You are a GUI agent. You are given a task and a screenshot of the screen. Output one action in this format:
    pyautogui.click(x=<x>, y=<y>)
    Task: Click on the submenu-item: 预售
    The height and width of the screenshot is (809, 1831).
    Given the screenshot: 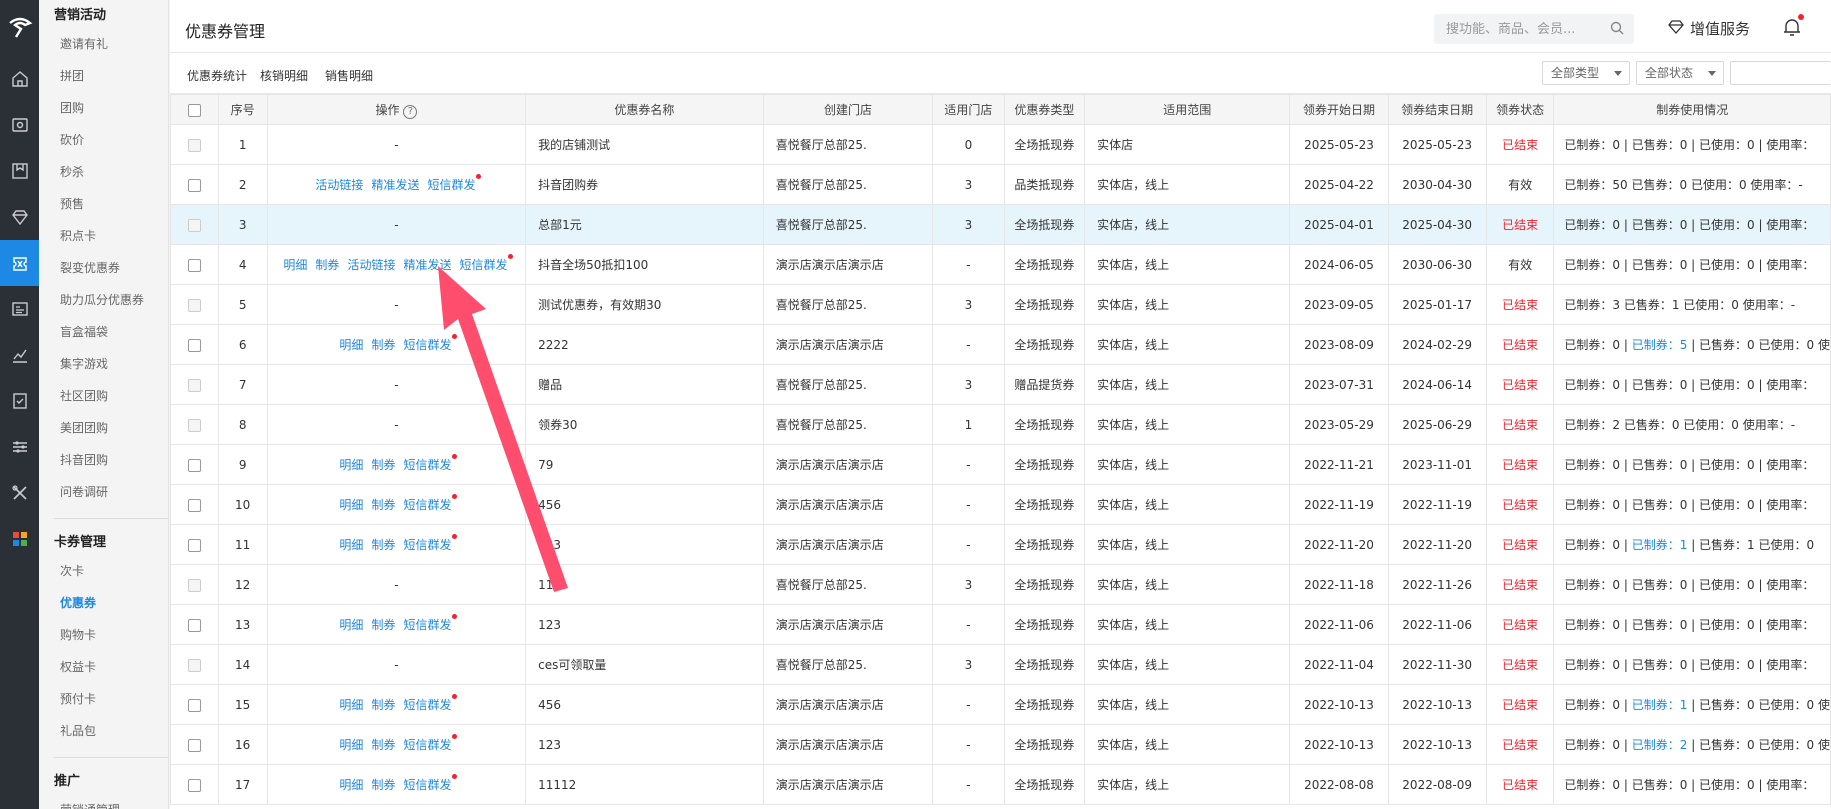 What is the action you would take?
    pyautogui.click(x=72, y=203)
    